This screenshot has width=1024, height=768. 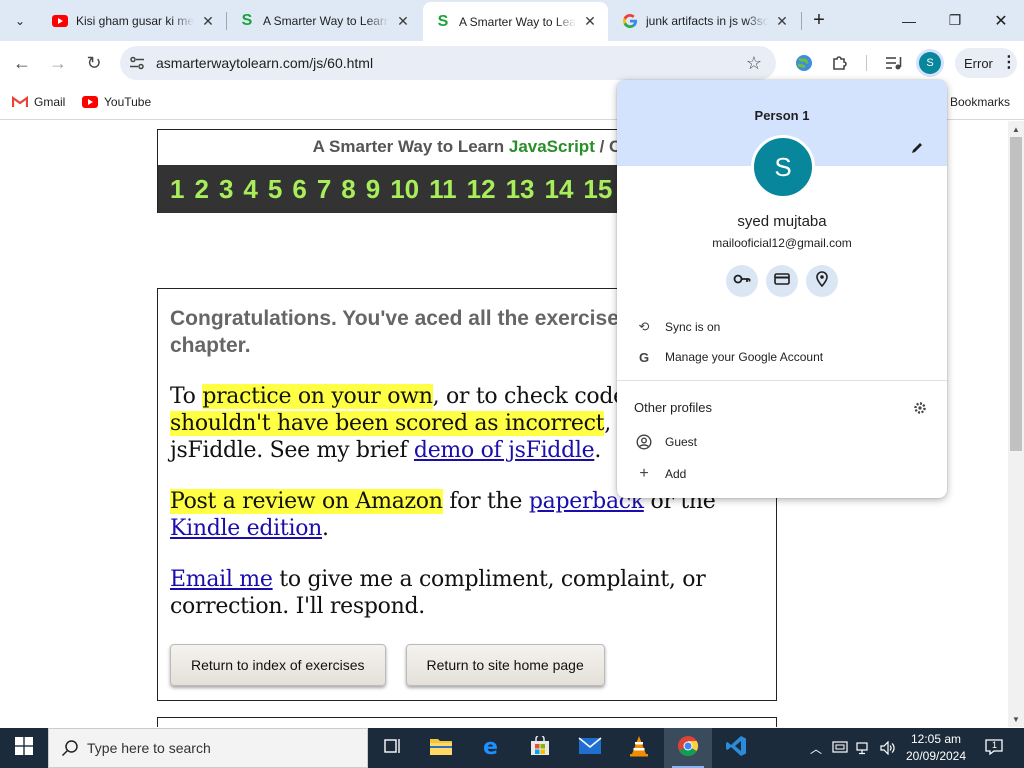 I want to click on extensions-puzzle-icon, so click(x=840, y=63).